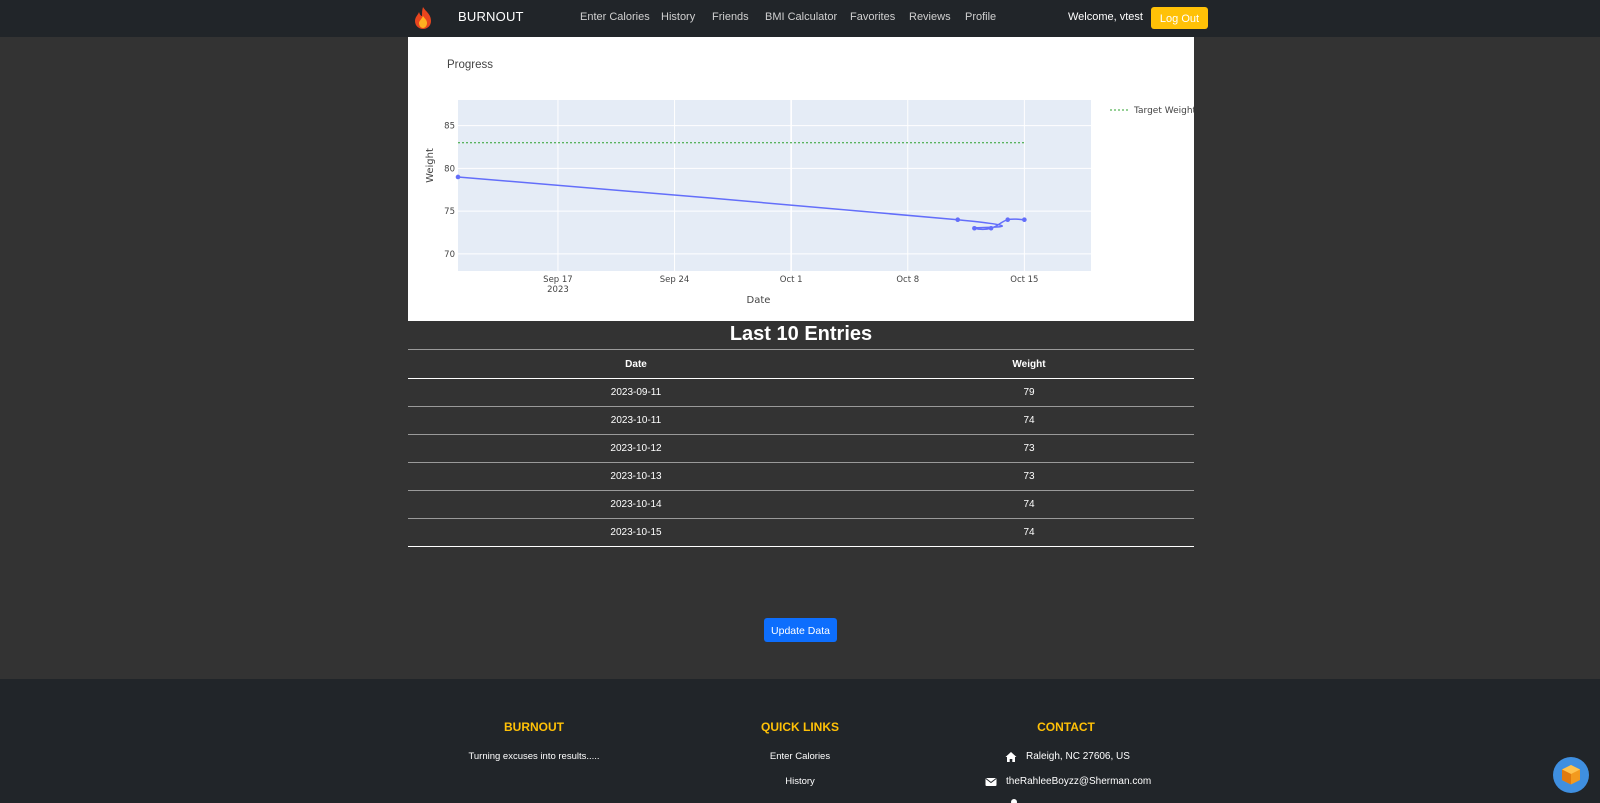 The height and width of the screenshot is (803, 1600). What do you see at coordinates (991, 782) in the screenshot?
I see `envelope-icon` at bounding box center [991, 782].